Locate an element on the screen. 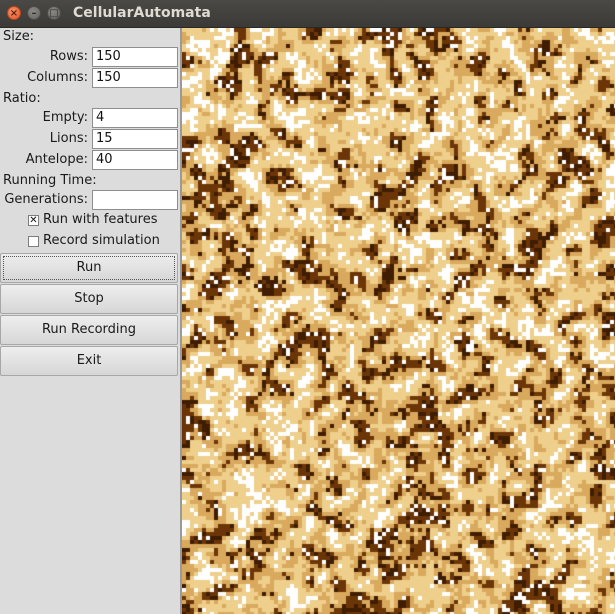 The width and height of the screenshot is (615, 614). generations-field is located at coordinates (135, 200).